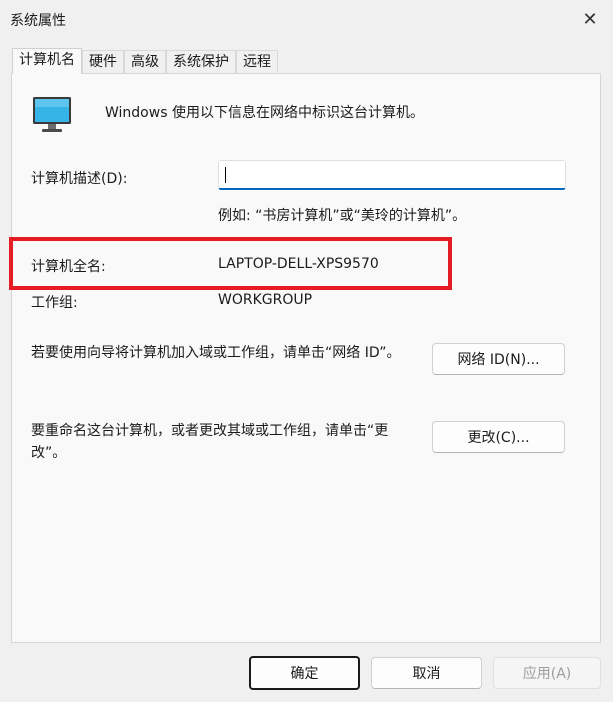 The height and width of the screenshot is (702, 613). I want to click on full-name-value: LAPTOP-DELL-XPS9570, so click(298, 264).